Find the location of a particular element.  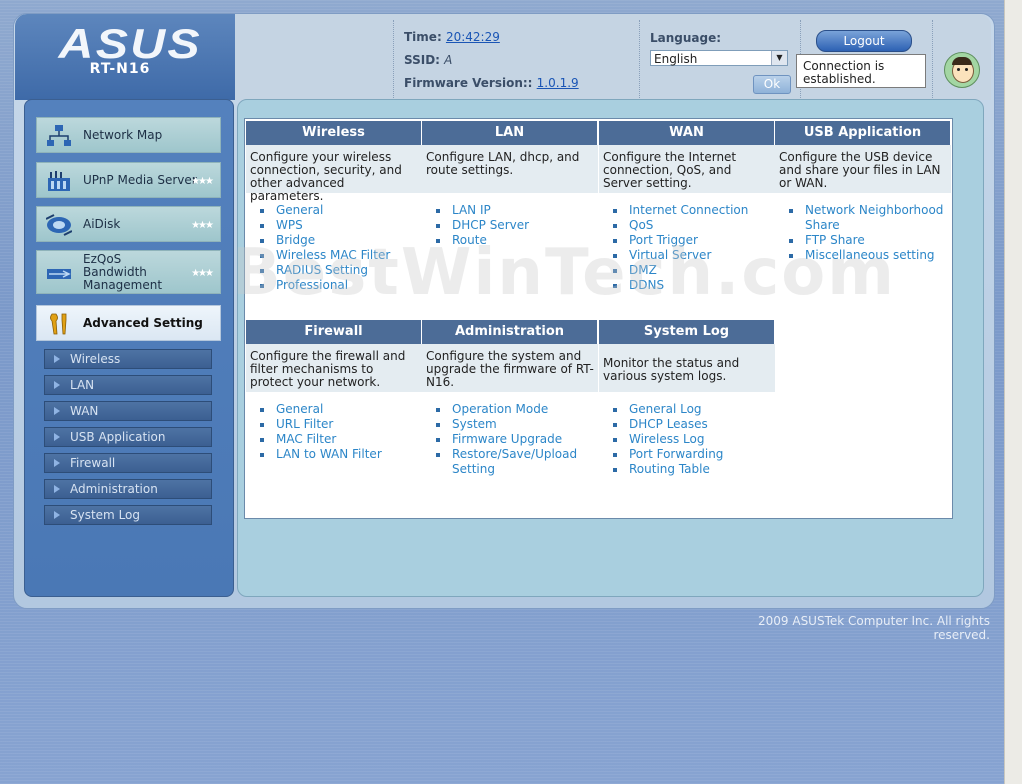

link-wireless-mac-filter: Wireless MAC Filter is located at coordinates (334, 255).